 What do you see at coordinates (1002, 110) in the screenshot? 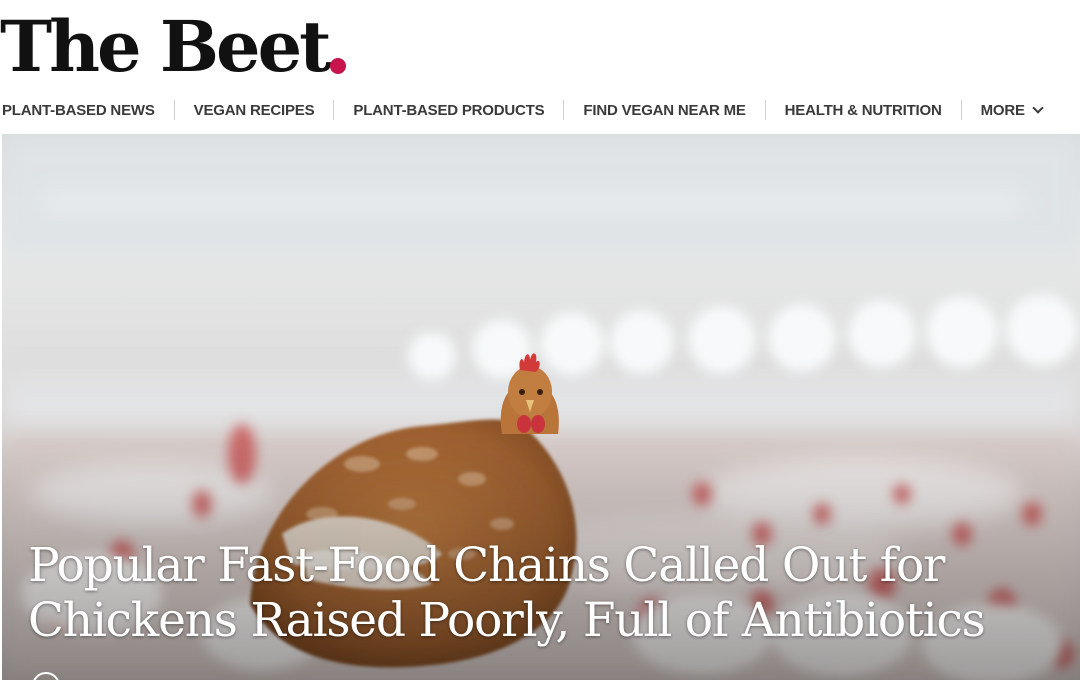
I see `nav-more-label: MORE` at bounding box center [1002, 110].